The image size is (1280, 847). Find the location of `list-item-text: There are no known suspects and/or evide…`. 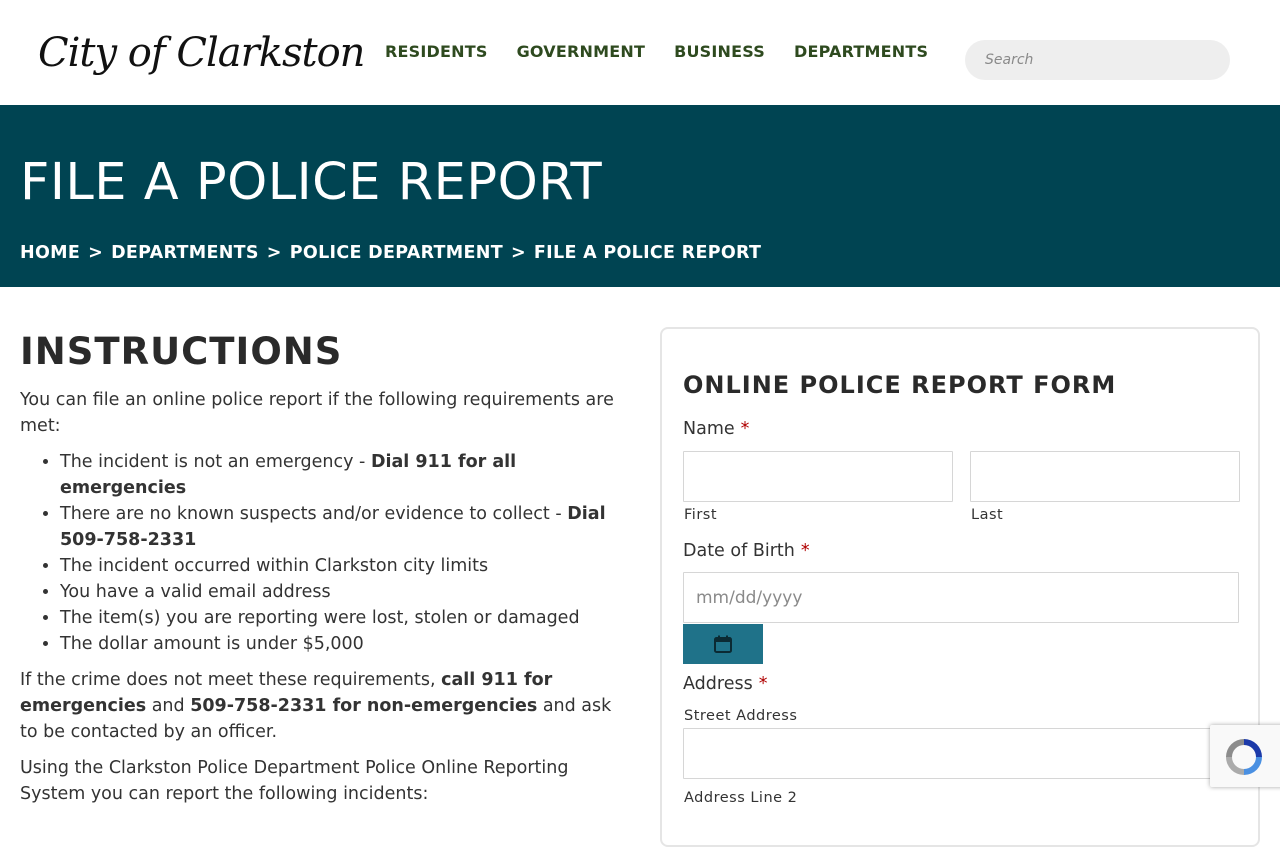

list-item-text: There are no known suspects and/or evide… is located at coordinates (314, 514).